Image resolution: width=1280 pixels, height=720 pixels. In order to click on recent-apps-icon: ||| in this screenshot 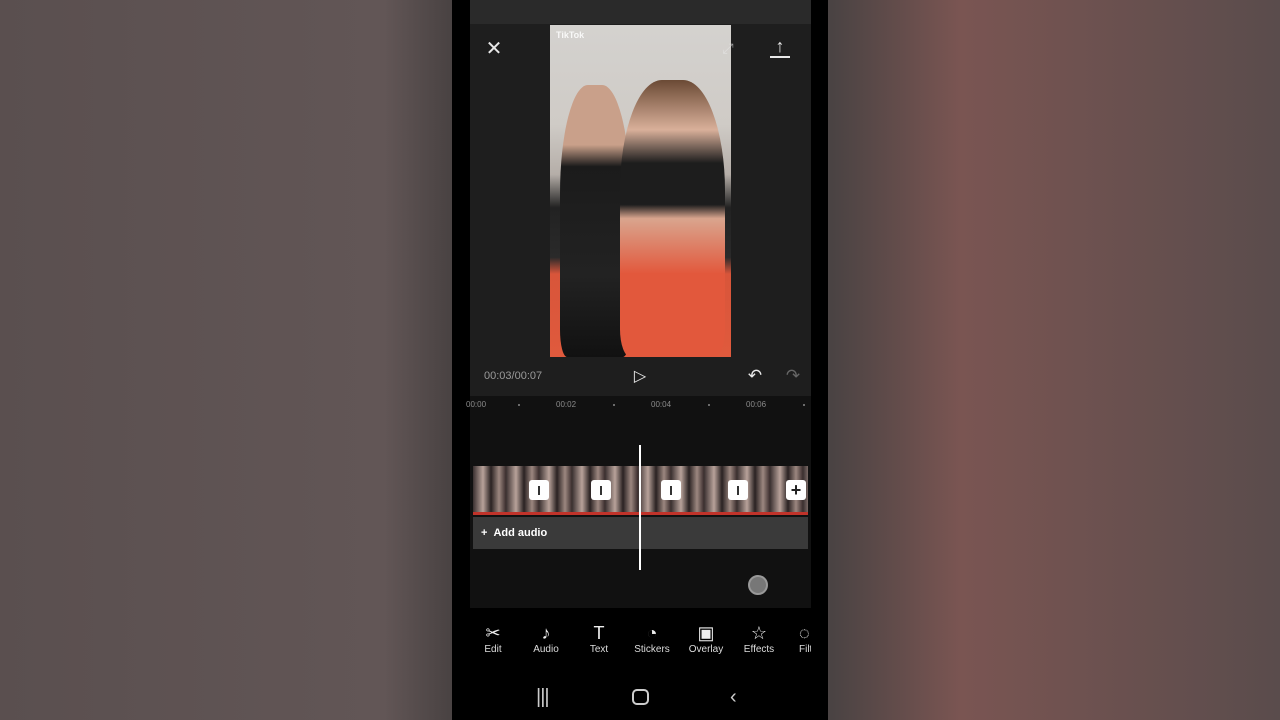, I will do `click(543, 697)`.